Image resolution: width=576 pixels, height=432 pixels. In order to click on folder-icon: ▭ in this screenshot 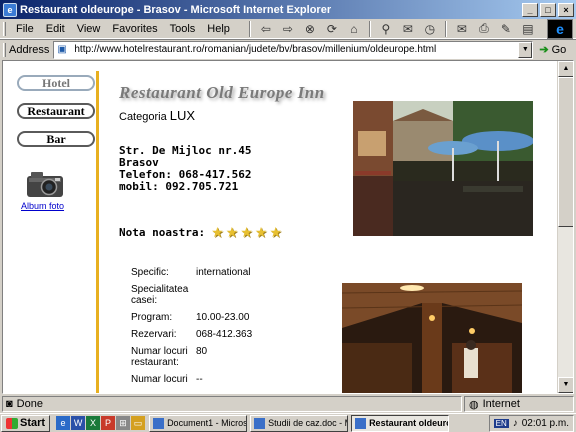, I will do `click(138, 423)`.